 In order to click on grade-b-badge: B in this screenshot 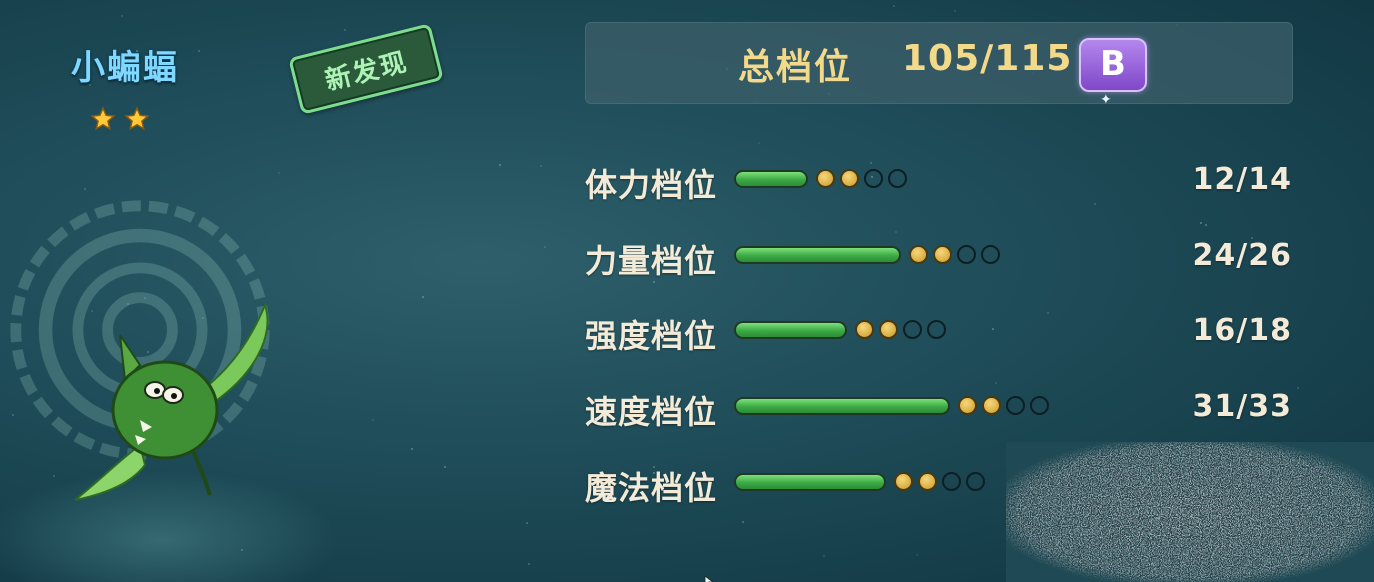, I will do `click(1113, 65)`.